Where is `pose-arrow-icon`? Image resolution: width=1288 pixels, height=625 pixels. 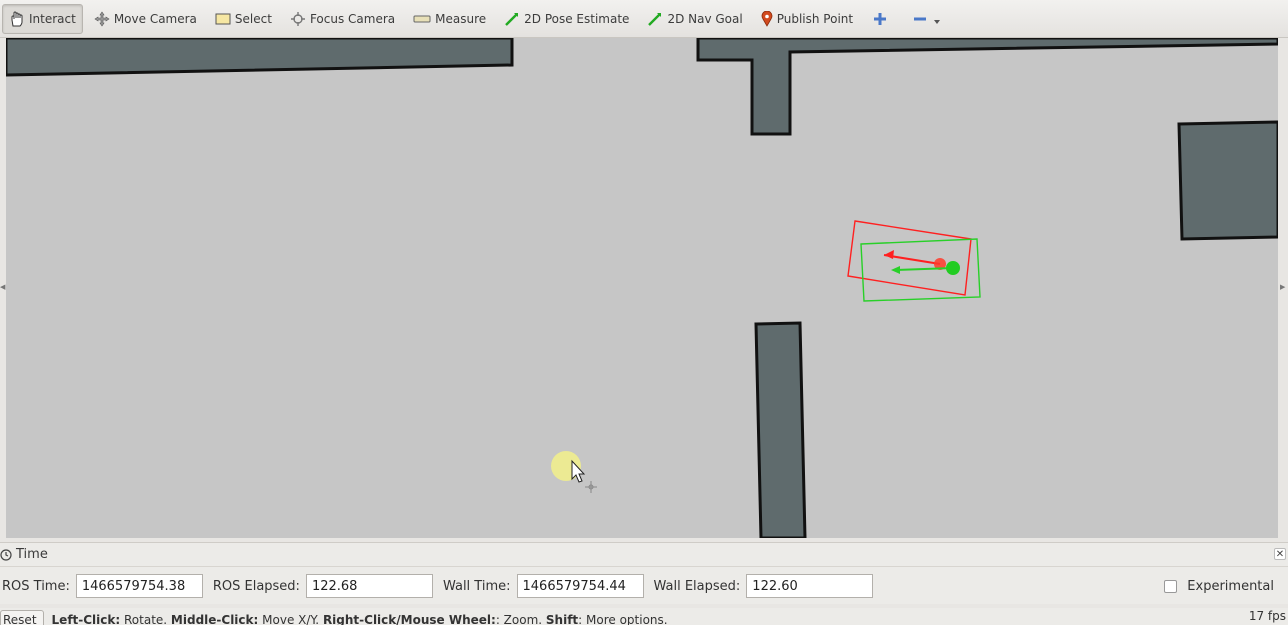
pose-arrow-icon is located at coordinates (512, 19).